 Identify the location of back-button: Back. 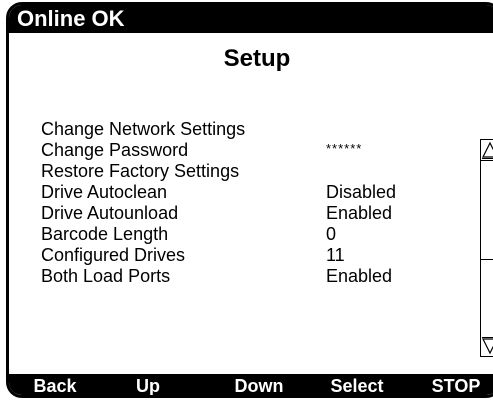
(55, 384).